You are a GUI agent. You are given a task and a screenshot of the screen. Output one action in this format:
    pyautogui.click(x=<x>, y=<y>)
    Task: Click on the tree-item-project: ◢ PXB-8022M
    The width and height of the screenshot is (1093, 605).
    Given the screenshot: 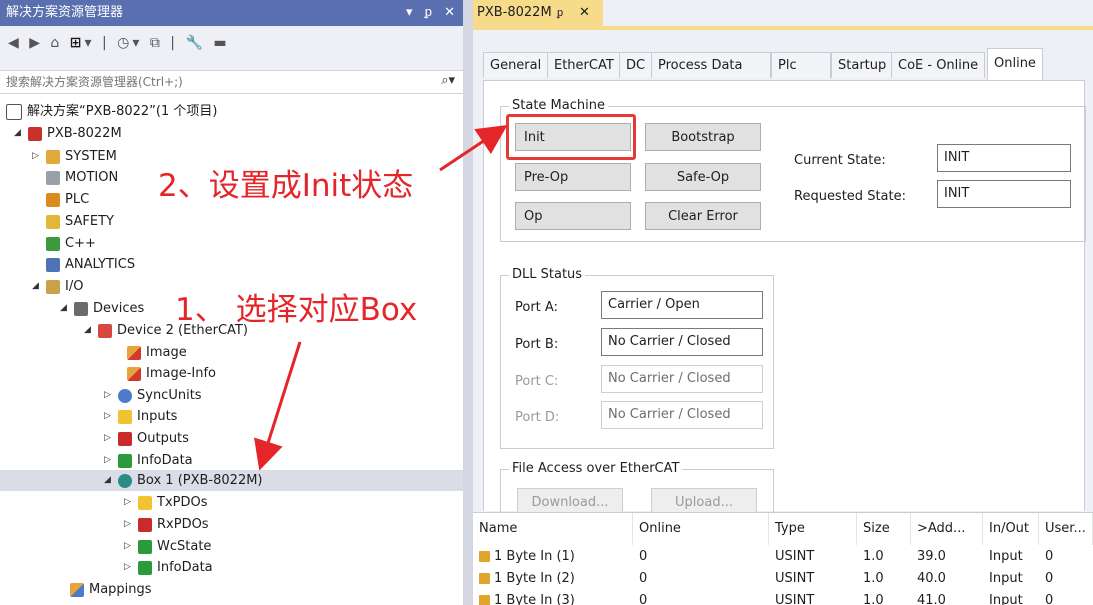 What is the action you would take?
    pyautogui.click(x=68, y=133)
    